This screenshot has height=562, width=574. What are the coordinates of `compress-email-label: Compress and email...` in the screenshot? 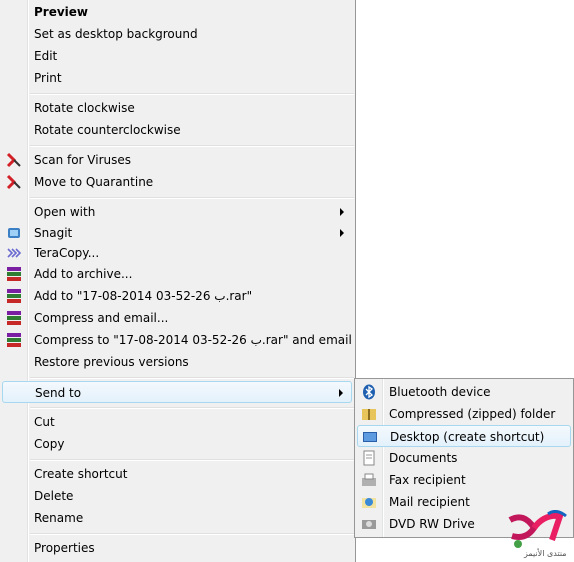 It's located at (101, 318).